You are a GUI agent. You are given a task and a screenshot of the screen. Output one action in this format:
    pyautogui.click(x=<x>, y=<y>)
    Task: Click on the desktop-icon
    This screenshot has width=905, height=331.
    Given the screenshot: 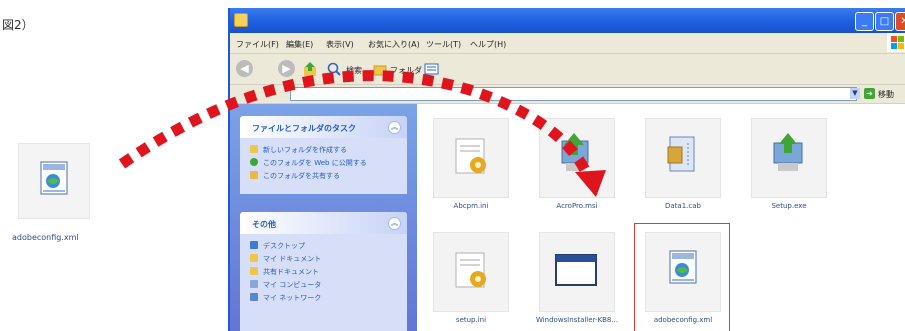 What is the action you would take?
    pyautogui.click(x=254, y=245)
    